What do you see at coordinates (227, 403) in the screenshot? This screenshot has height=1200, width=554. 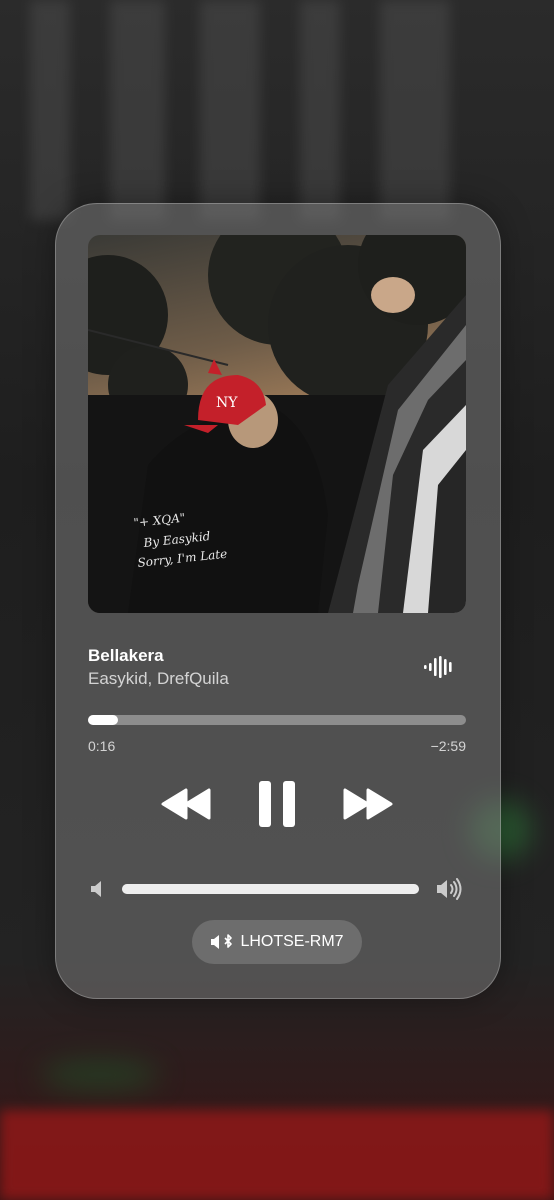 I see `svg-text: NY` at bounding box center [227, 403].